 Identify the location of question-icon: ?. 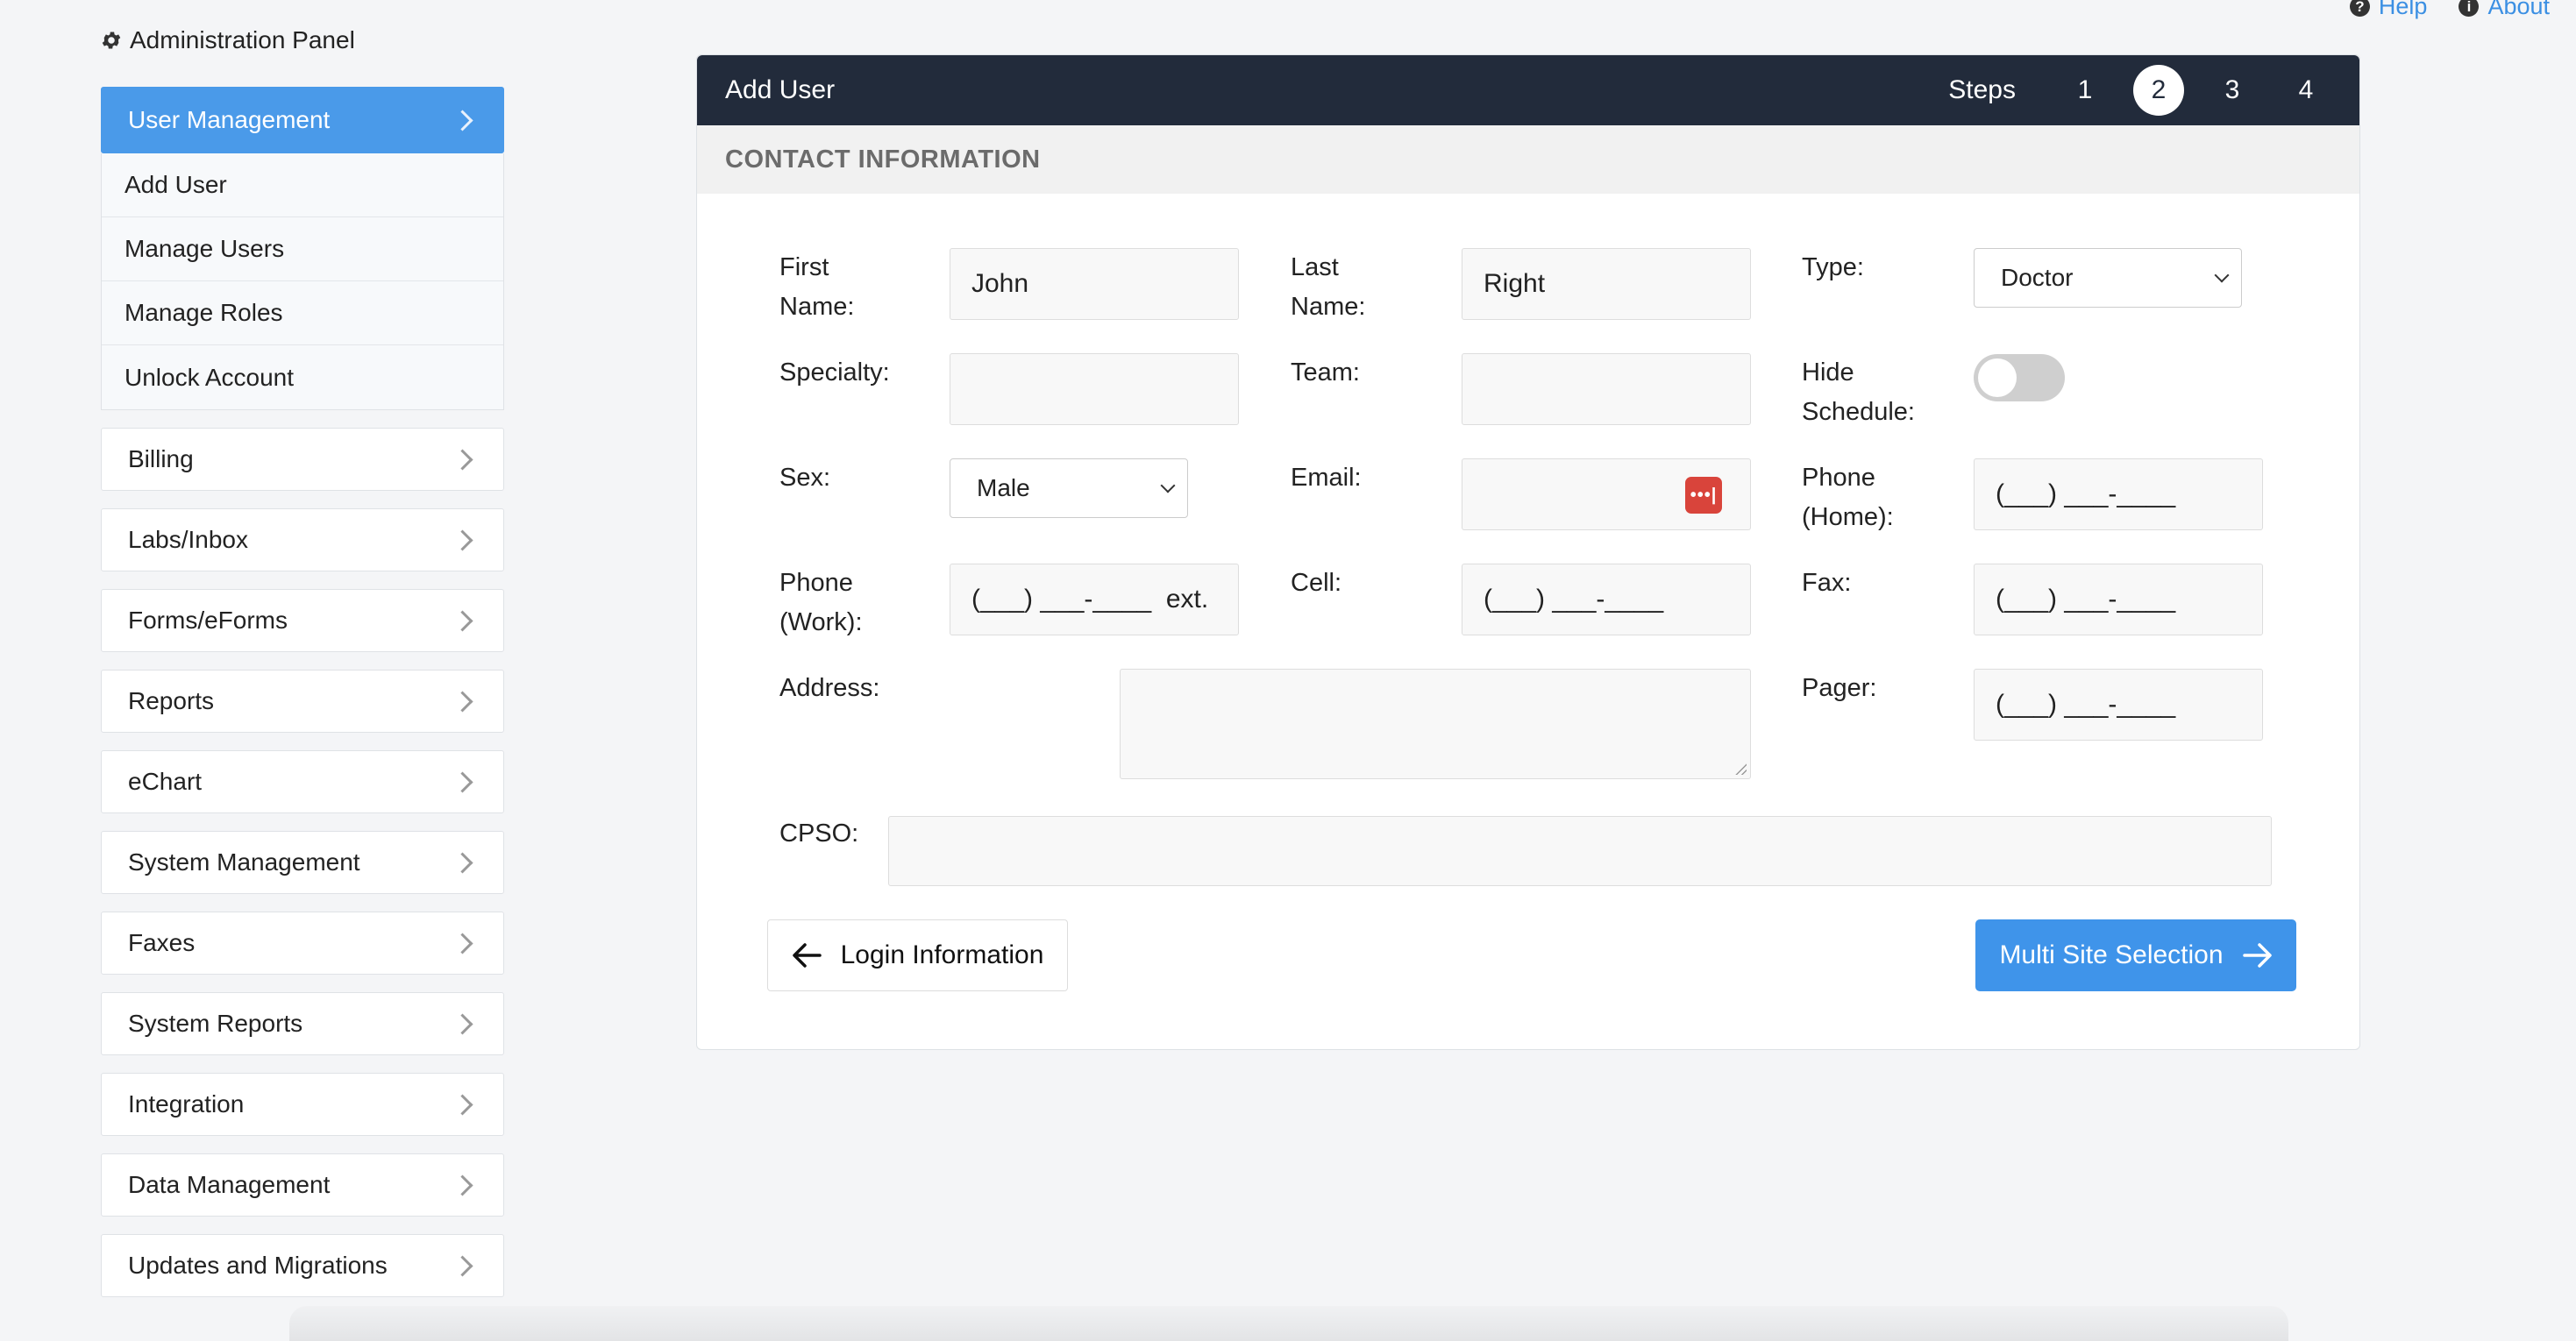
(2359, 8).